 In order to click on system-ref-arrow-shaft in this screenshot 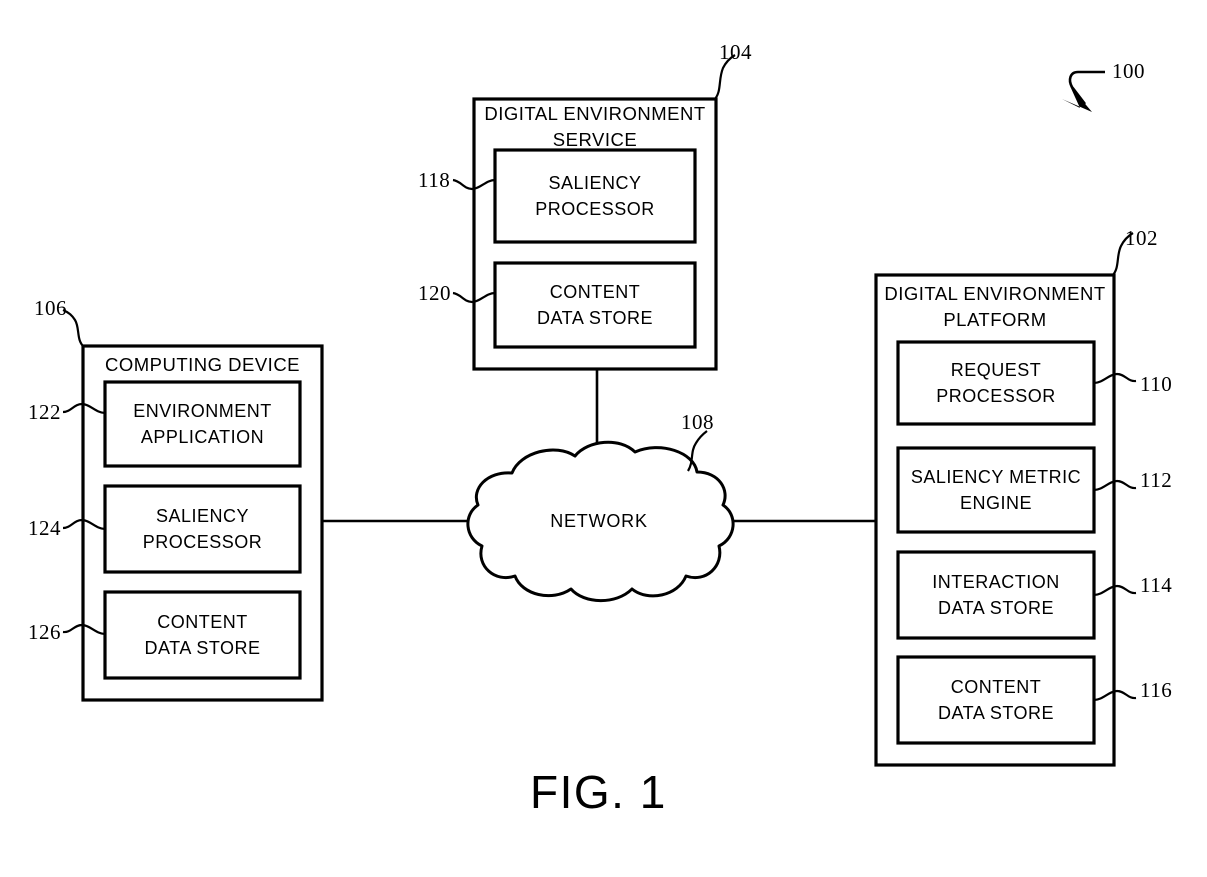, I will do `click(1086, 87)`.